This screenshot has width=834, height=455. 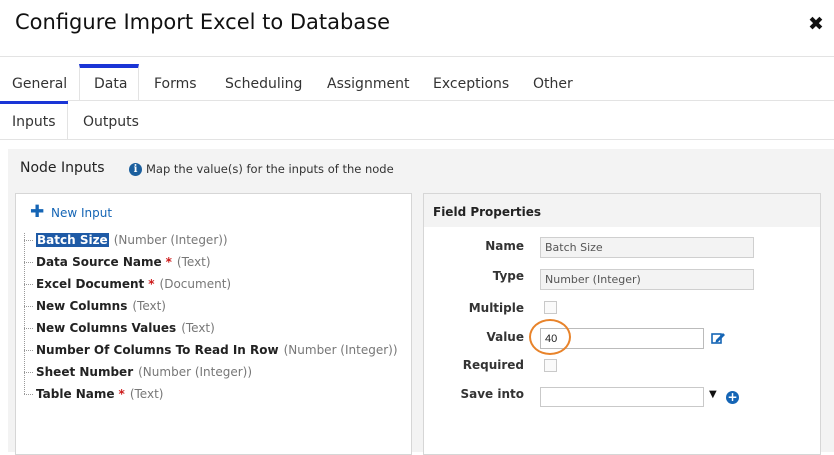 I want to click on edit-icon, so click(x=718, y=337).